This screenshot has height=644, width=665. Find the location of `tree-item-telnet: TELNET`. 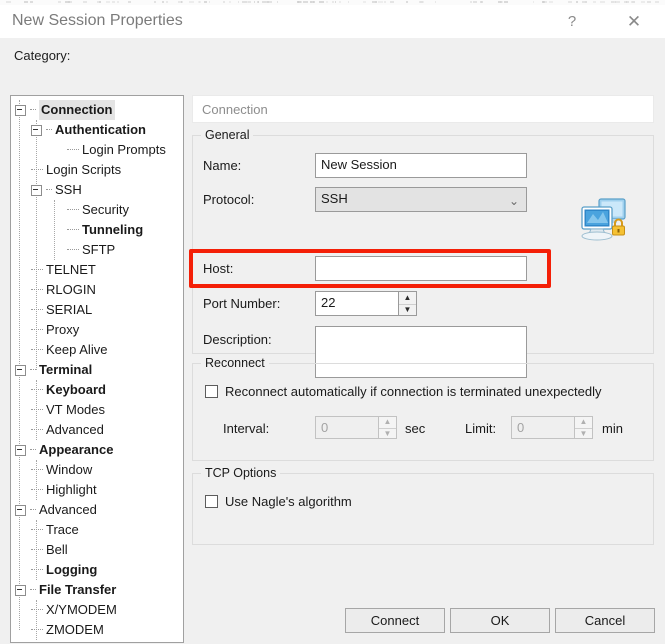

tree-item-telnet: TELNET is located at coordinates (97, 270).